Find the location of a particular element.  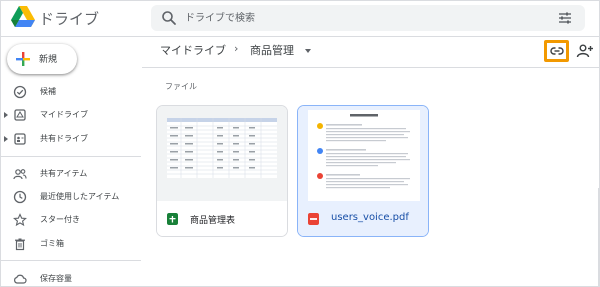

breadcrumb-my-drive: マイドライブ is located at coordinates (193, 50).